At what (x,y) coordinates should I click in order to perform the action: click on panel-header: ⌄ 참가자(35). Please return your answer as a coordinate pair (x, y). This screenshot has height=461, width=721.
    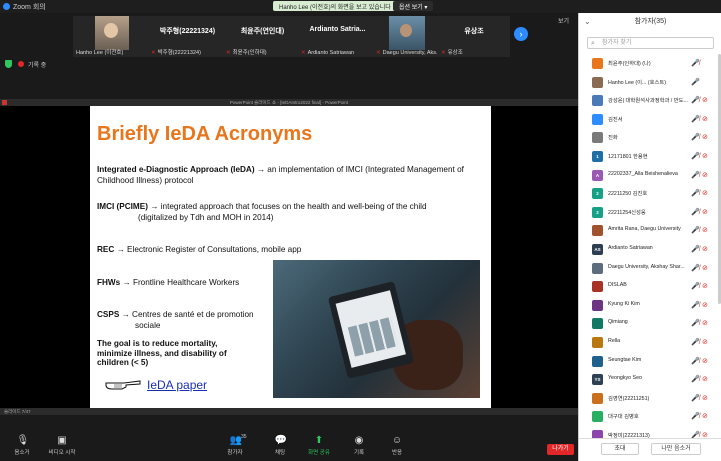
    Looking at the image, I should click on (650, 22).